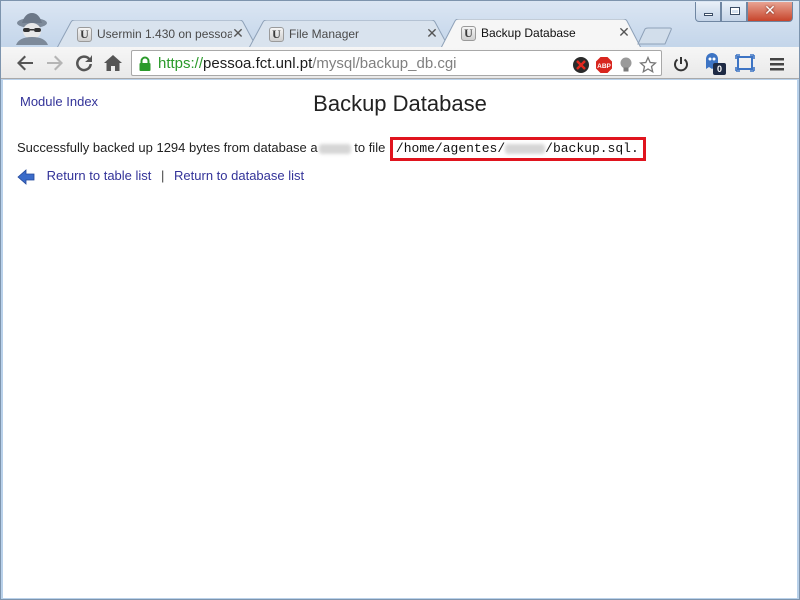 The width and height of the screenshot is (800, 600). What do you see at coordinates (745, 63) in the screenshot?
I see `fullscreen-icon` at bounding box center [745, 63].